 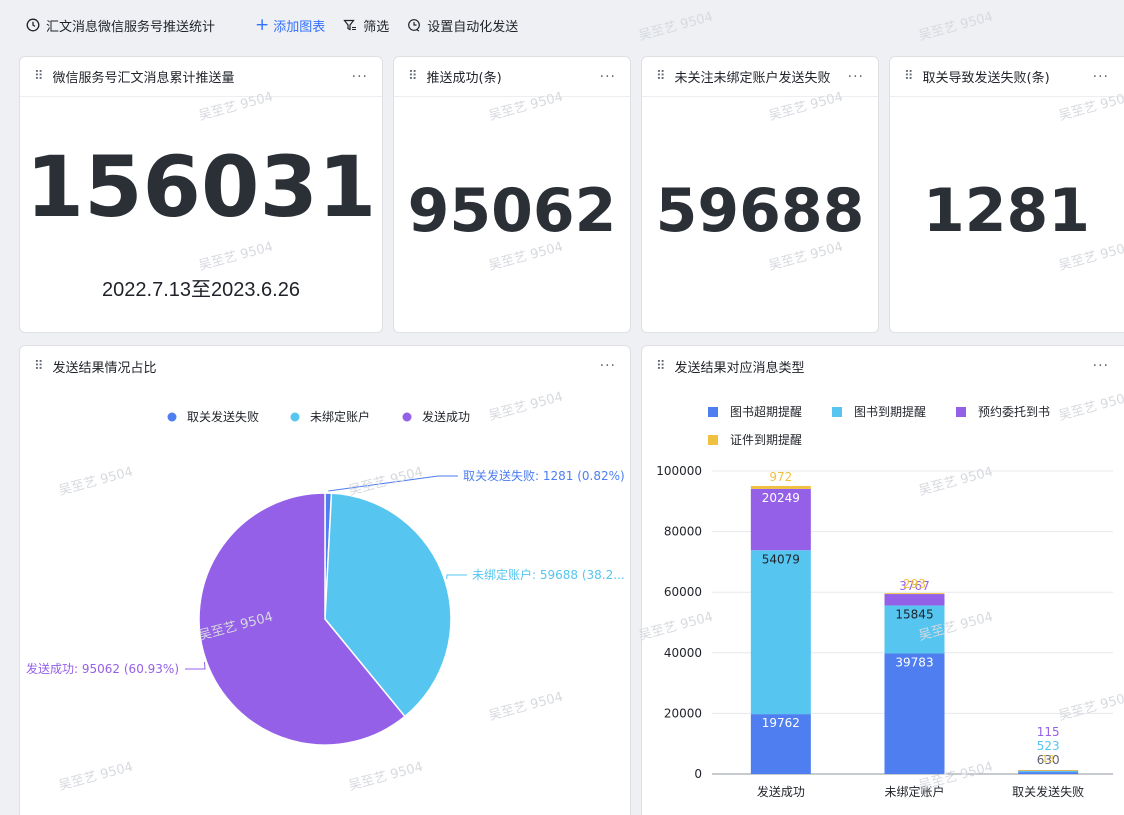 What do you see at coordinates (102, 668) in the screenshot?
I see `pie-slice-label: 发送成功: 95062 (60.93%)` at bounding box center [102, 668].